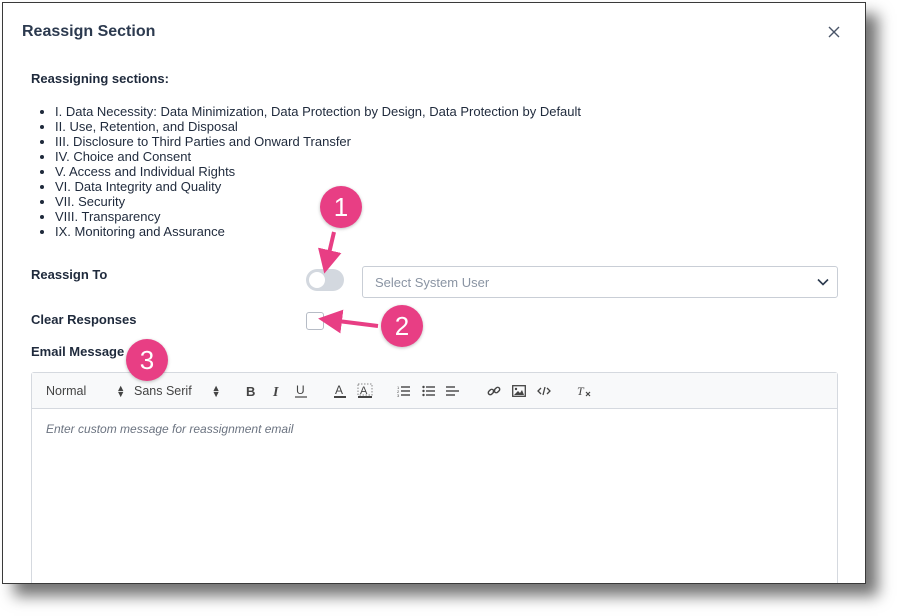 The image size is (897, 616). What do you see at coordinates (147, 360) in the screenshot?
I see `annotation-badge-3: 3` at bounding box center [147, 360].